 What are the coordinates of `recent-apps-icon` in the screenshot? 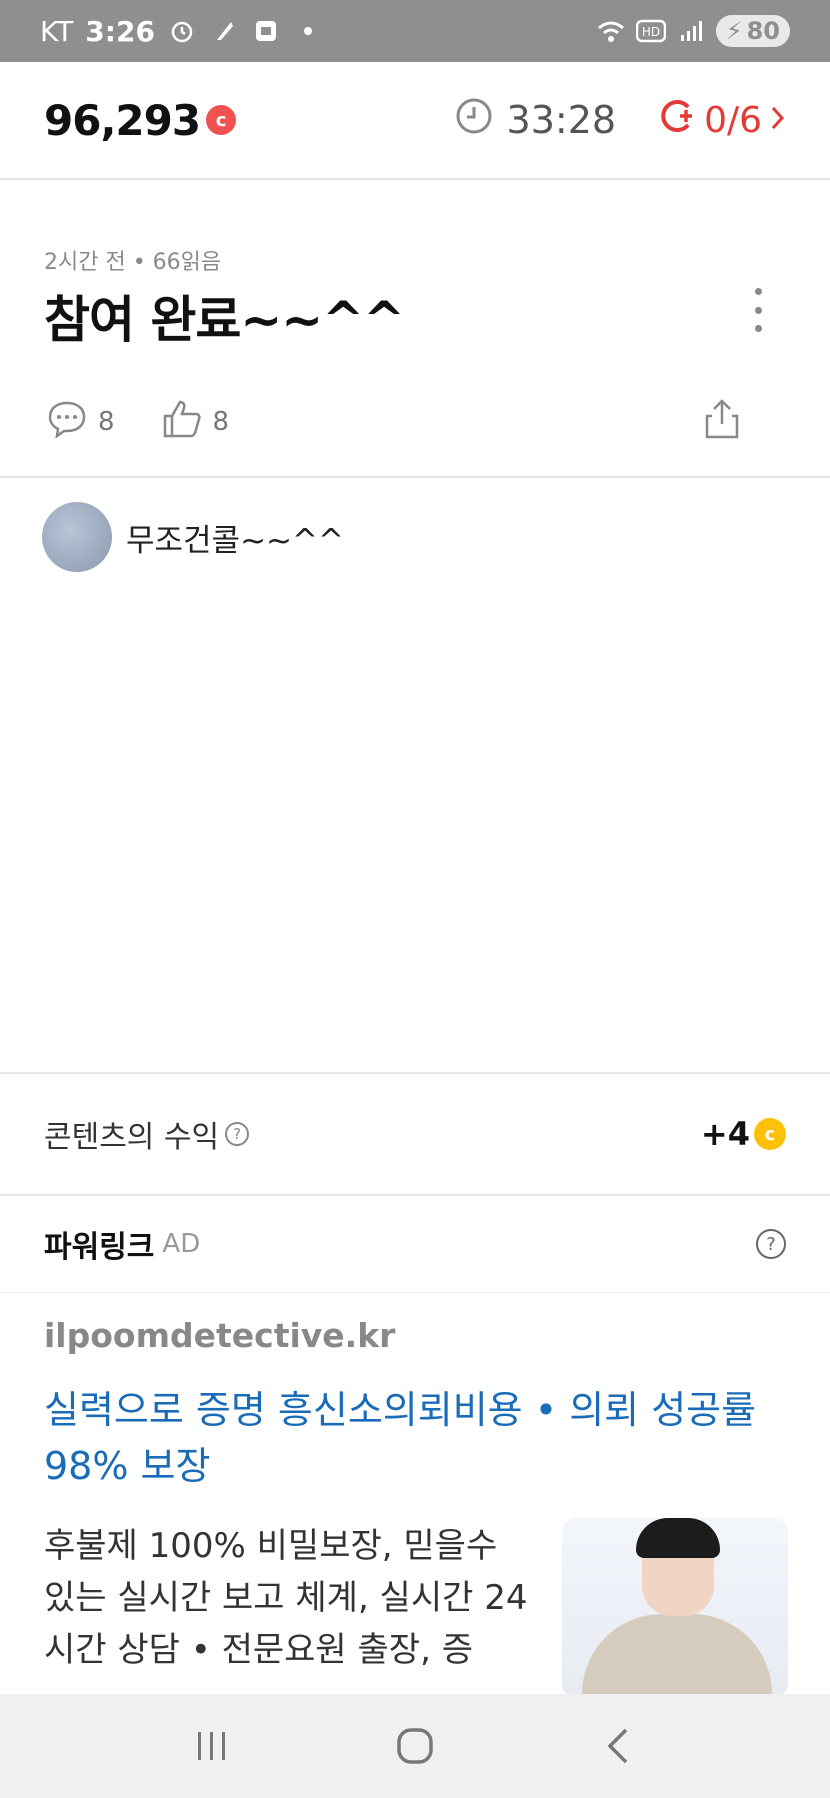 It's located at (211, 1746).